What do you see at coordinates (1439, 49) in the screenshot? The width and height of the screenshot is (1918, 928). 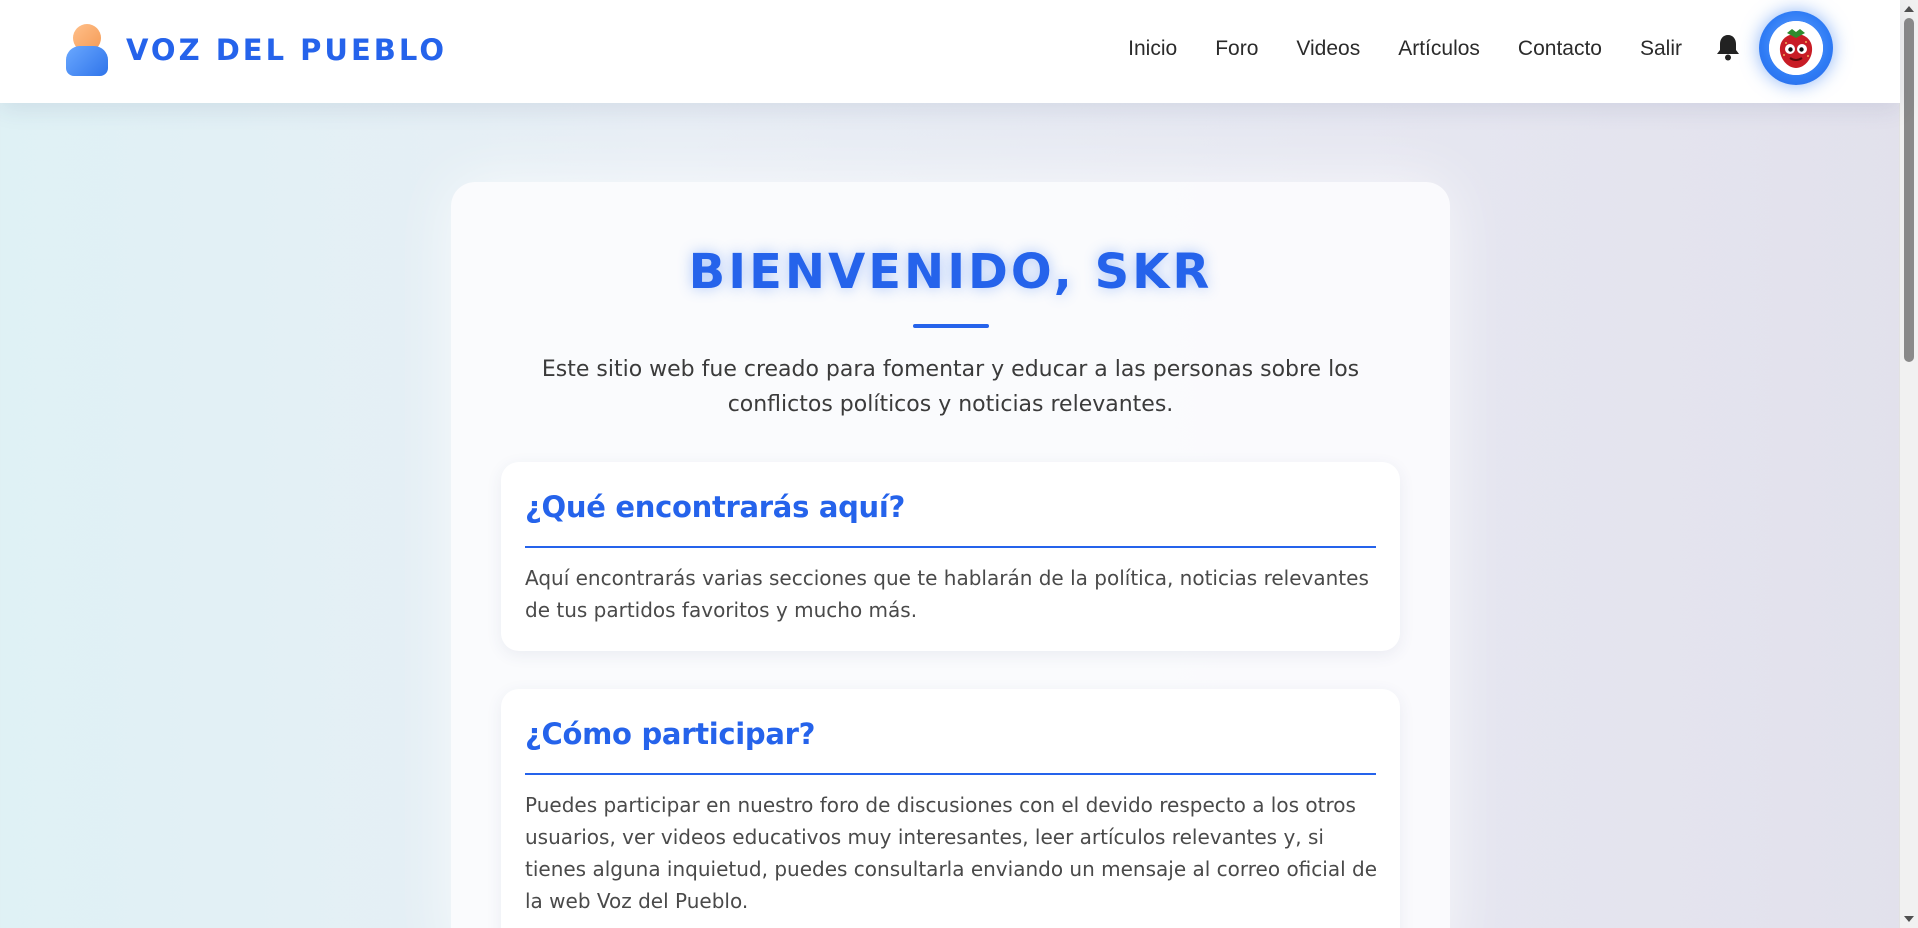 I see `nav-item-articulos: Artículos` at bounding box center [1439, 49].